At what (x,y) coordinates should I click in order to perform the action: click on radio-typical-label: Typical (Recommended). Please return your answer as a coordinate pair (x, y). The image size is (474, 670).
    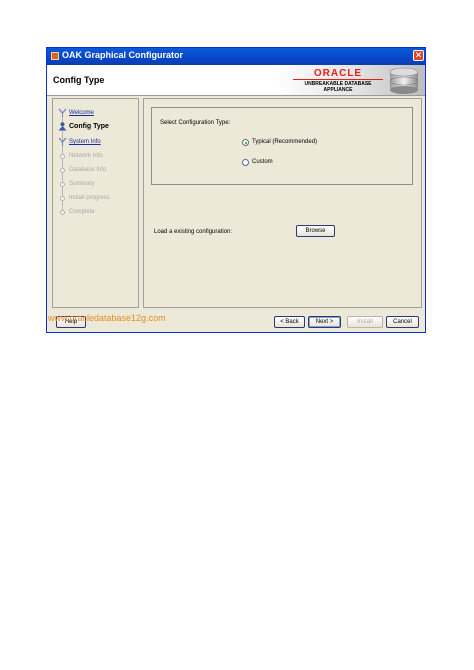
    Looking at the image, I should click on (284, 142).